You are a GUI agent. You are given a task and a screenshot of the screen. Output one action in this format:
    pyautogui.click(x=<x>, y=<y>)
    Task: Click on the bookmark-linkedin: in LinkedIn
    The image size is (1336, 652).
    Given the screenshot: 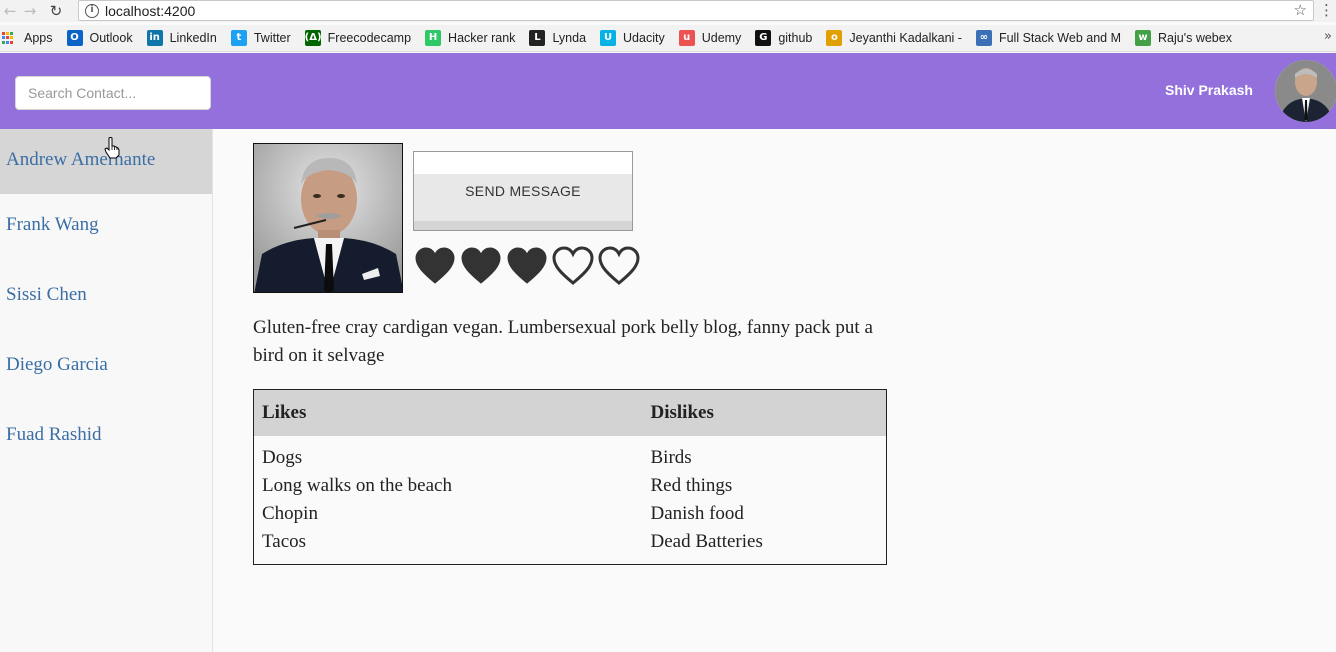 What is the action you would take?
    pyautogui.click(x=181, y=38)
    